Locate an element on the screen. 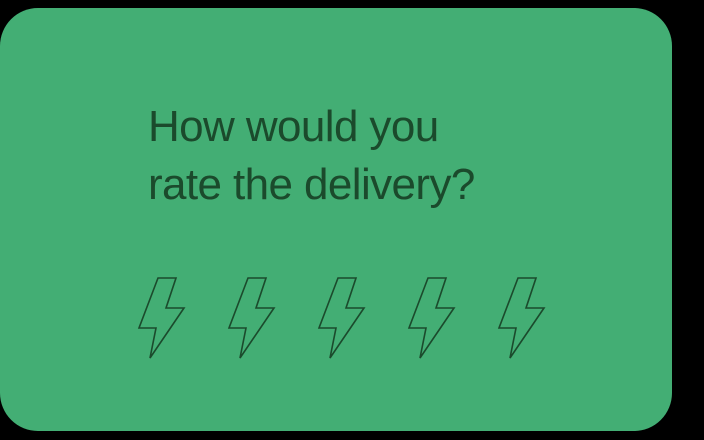 This screenshot has height=440, width=704. rating-bolt-4-icon is located at coordinates (430, 318).